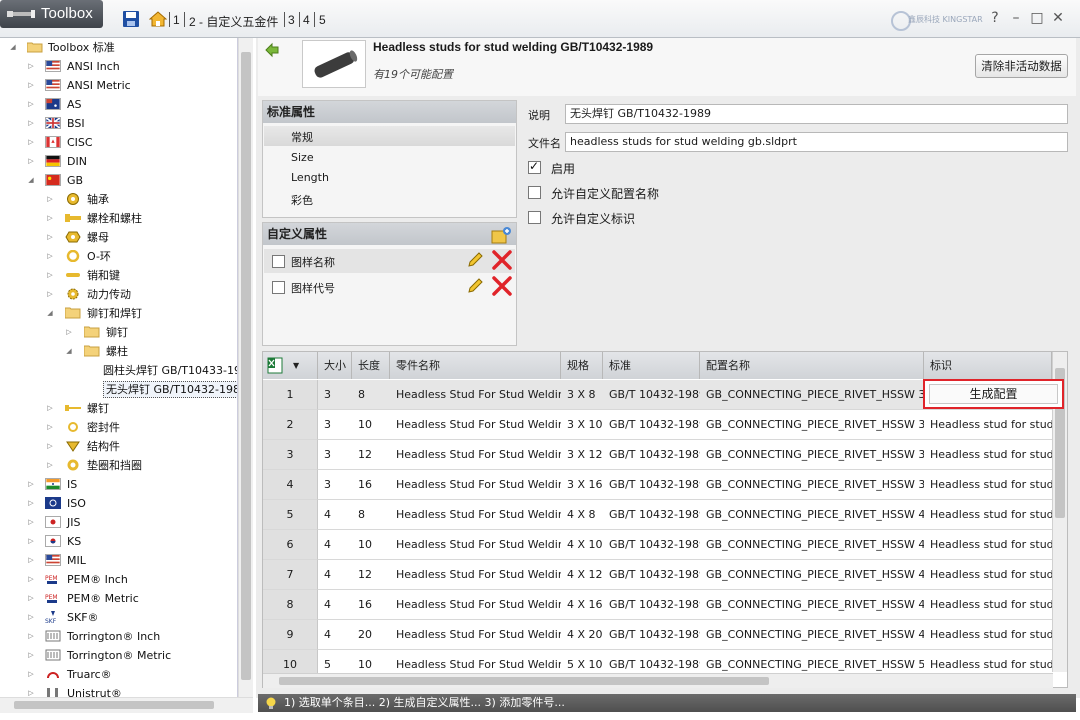  Describe the element at coordinates (118, 541) in the screenshot. I see `tree-item: ▷ KS` at that location.